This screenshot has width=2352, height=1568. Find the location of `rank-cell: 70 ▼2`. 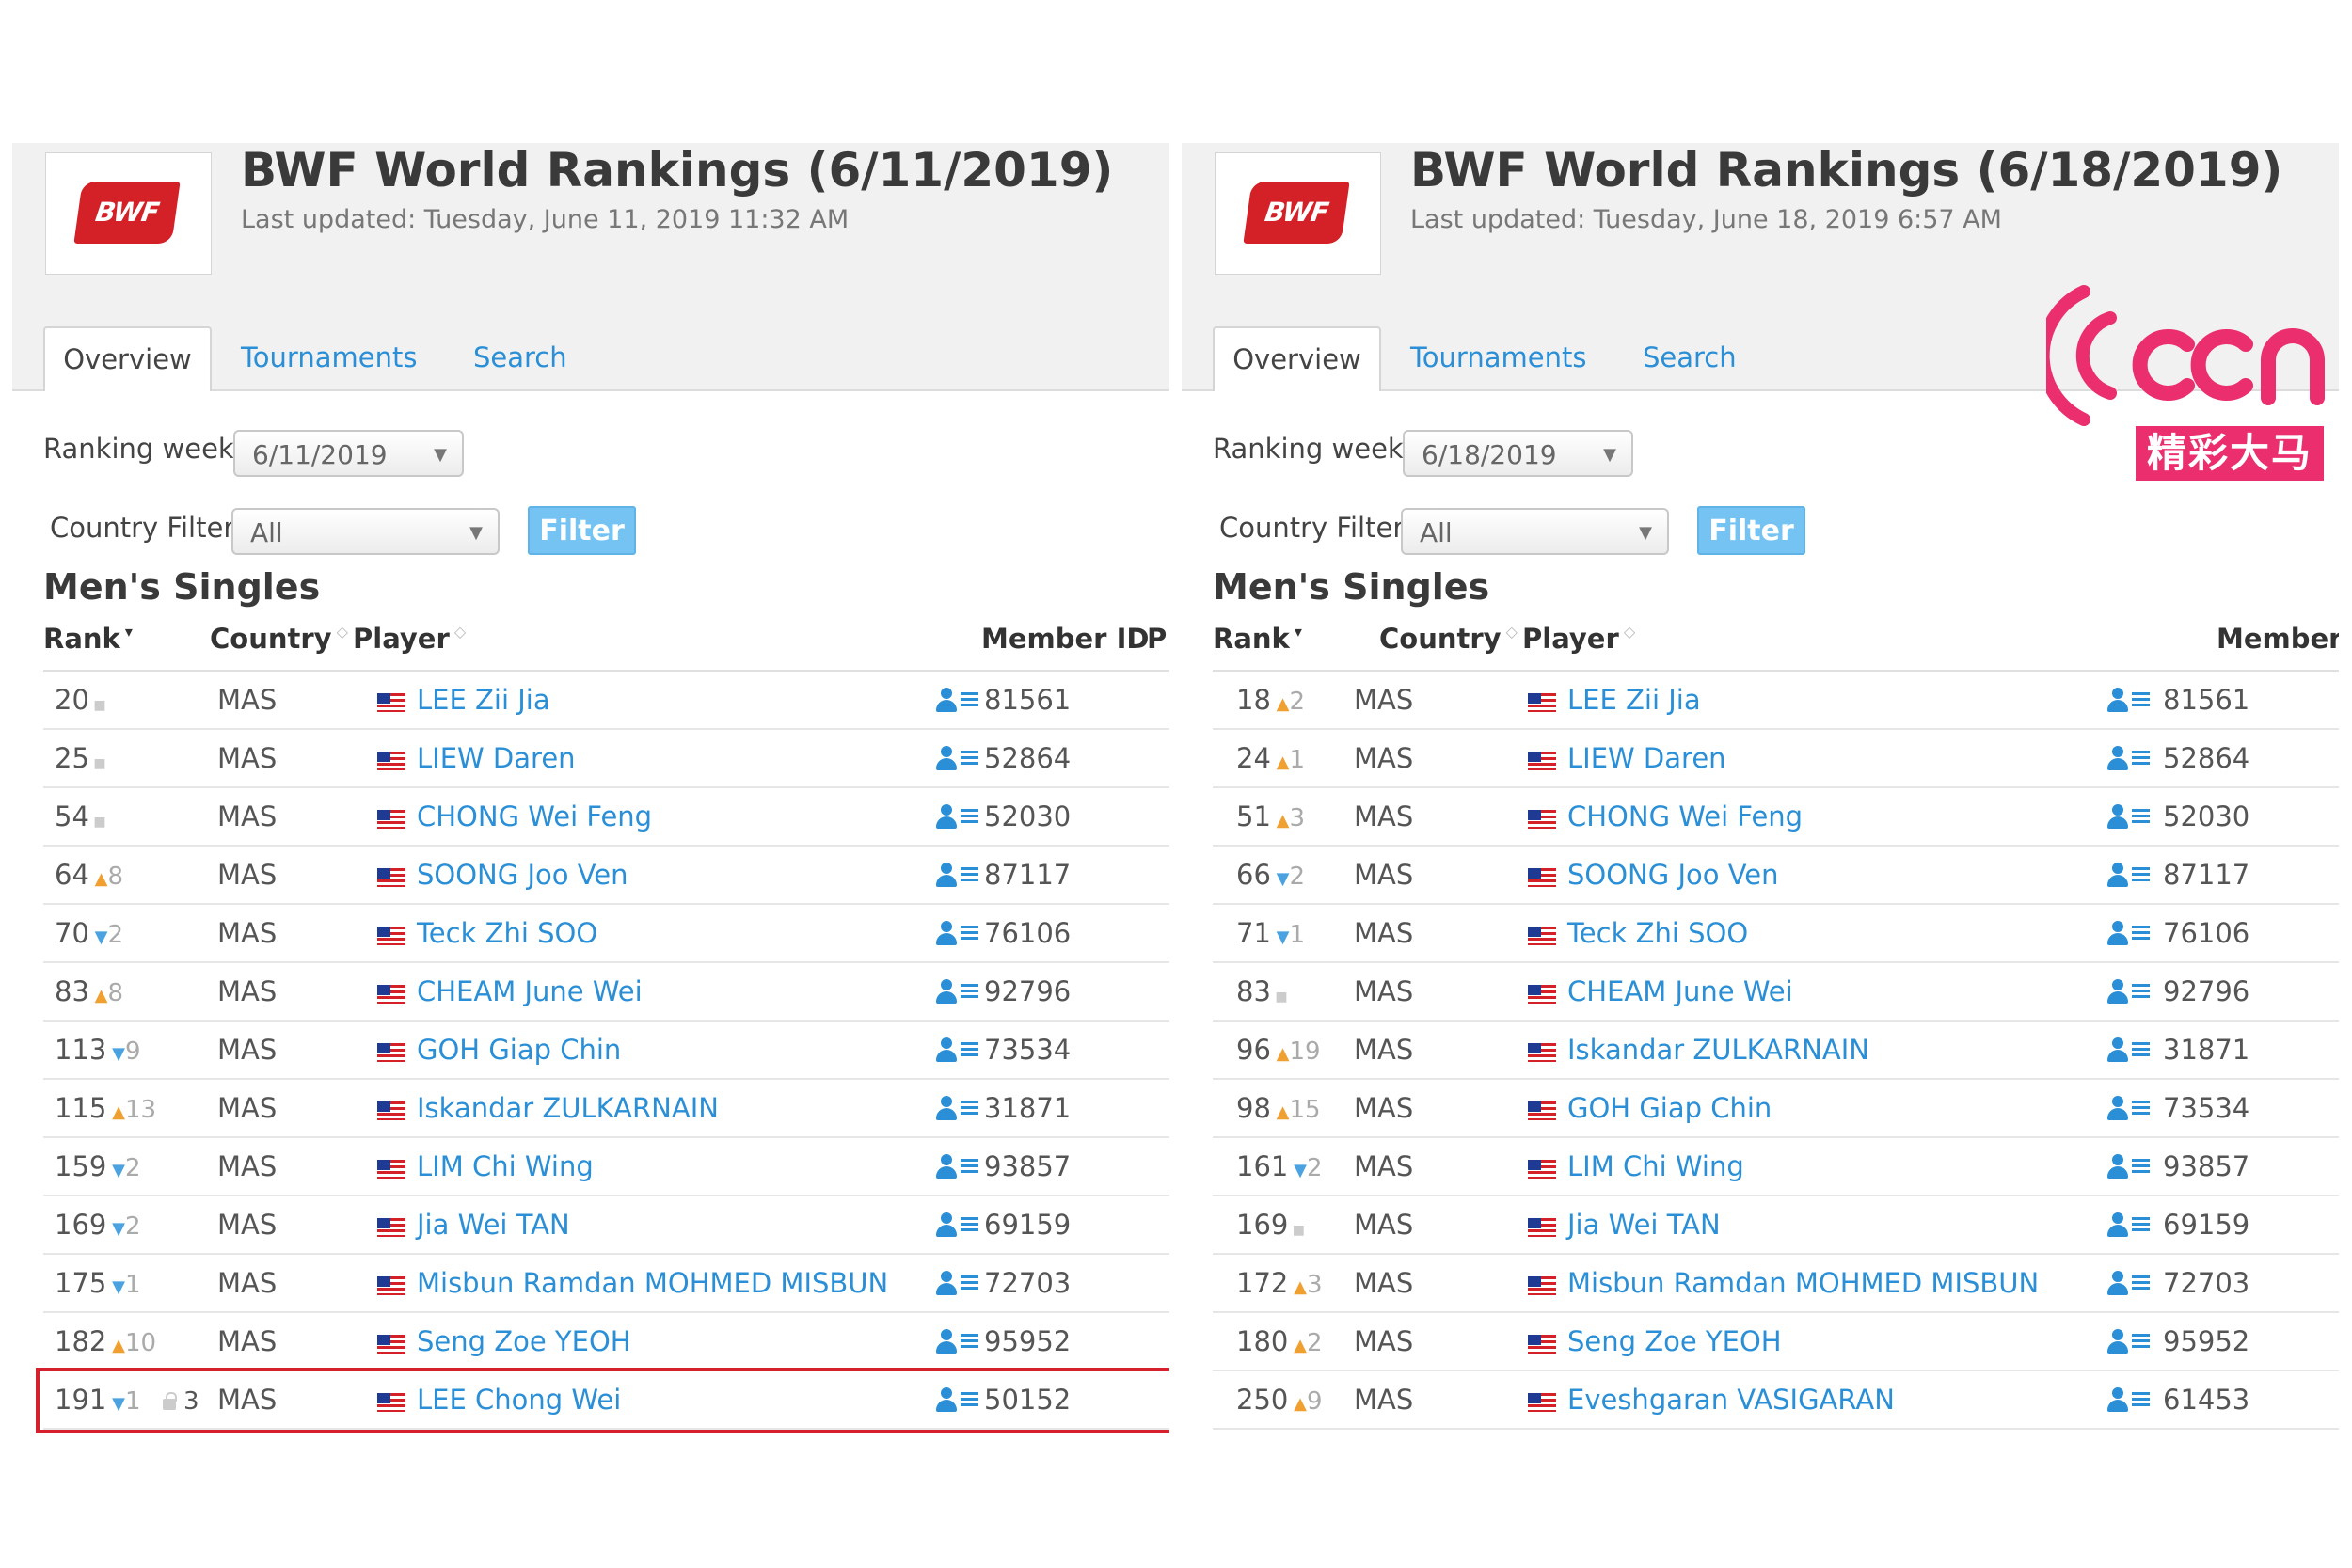

rank-cell: 70 ▼2 is located at coordinates (89, 935).